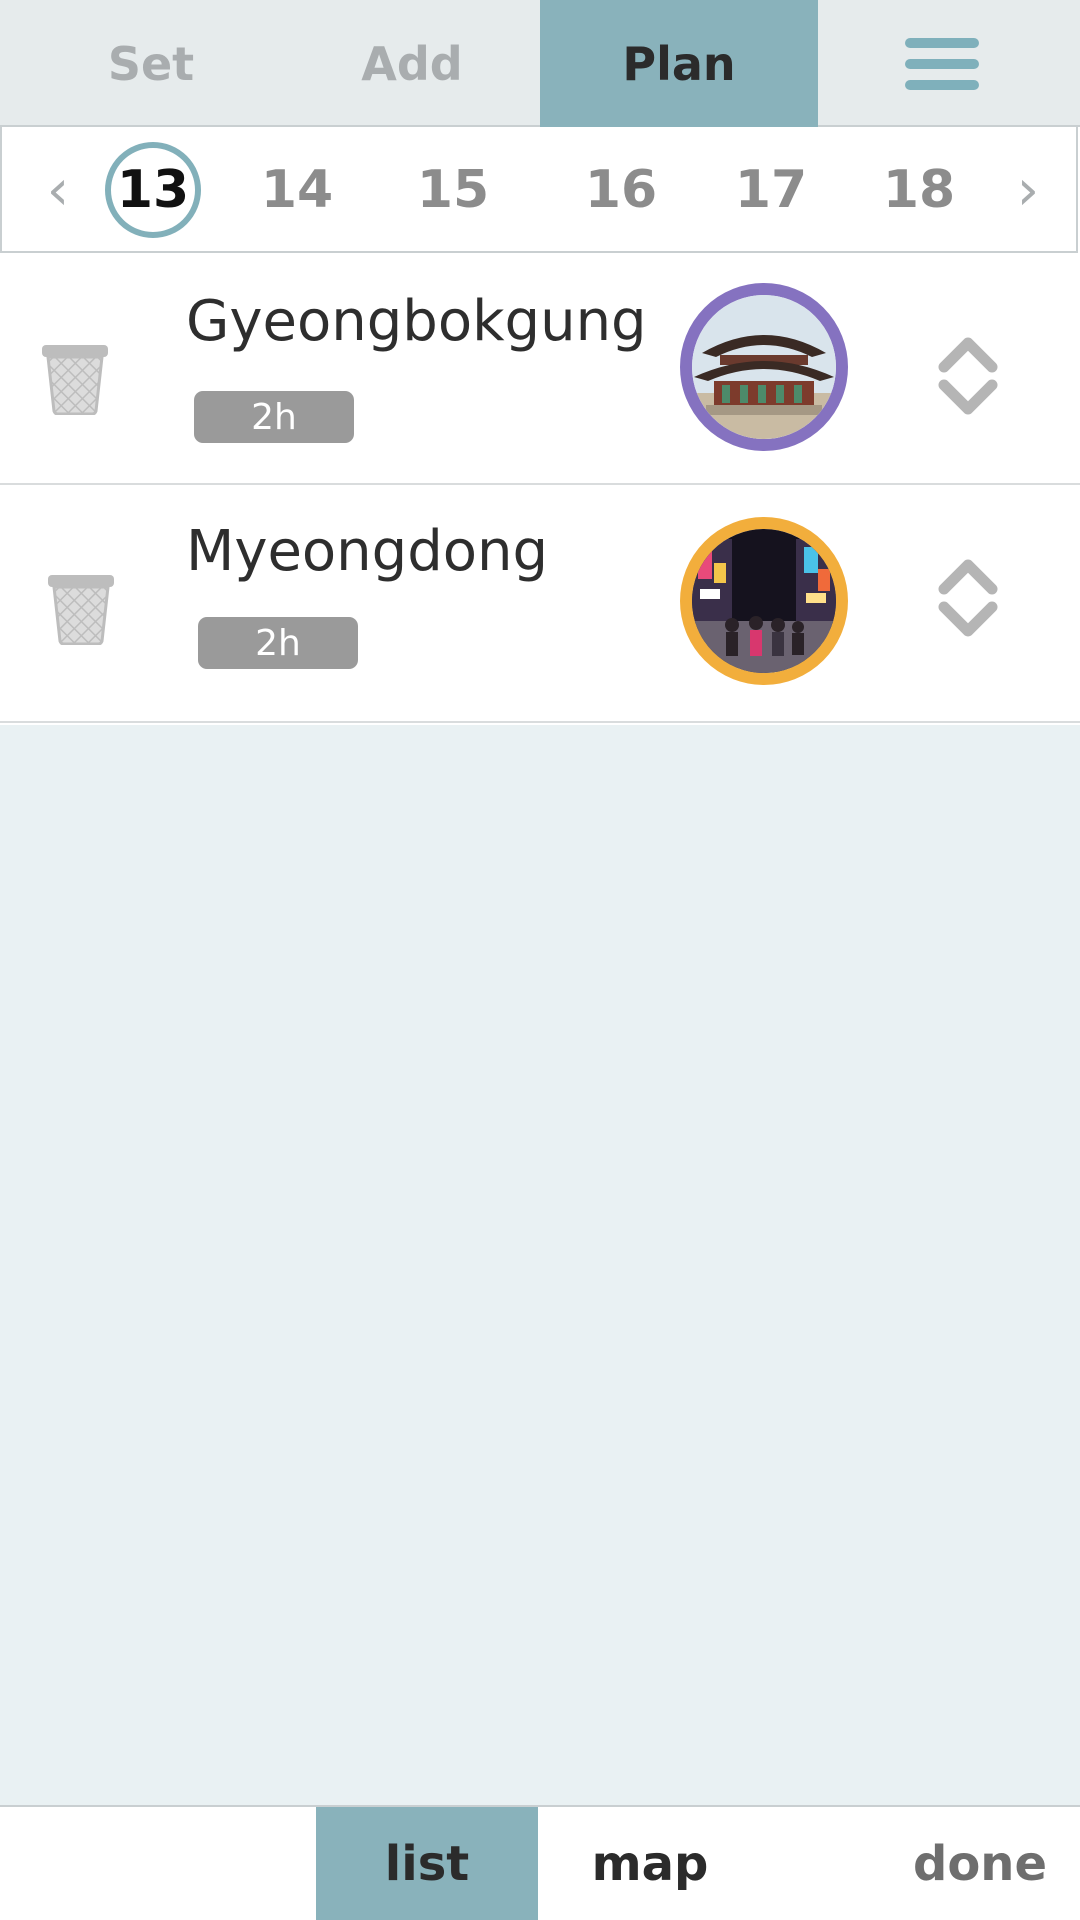  What do you see at coordinates (650, 1863) in the screenshot?
I see `map-view-button: map` at bounding box center [650, 1863].